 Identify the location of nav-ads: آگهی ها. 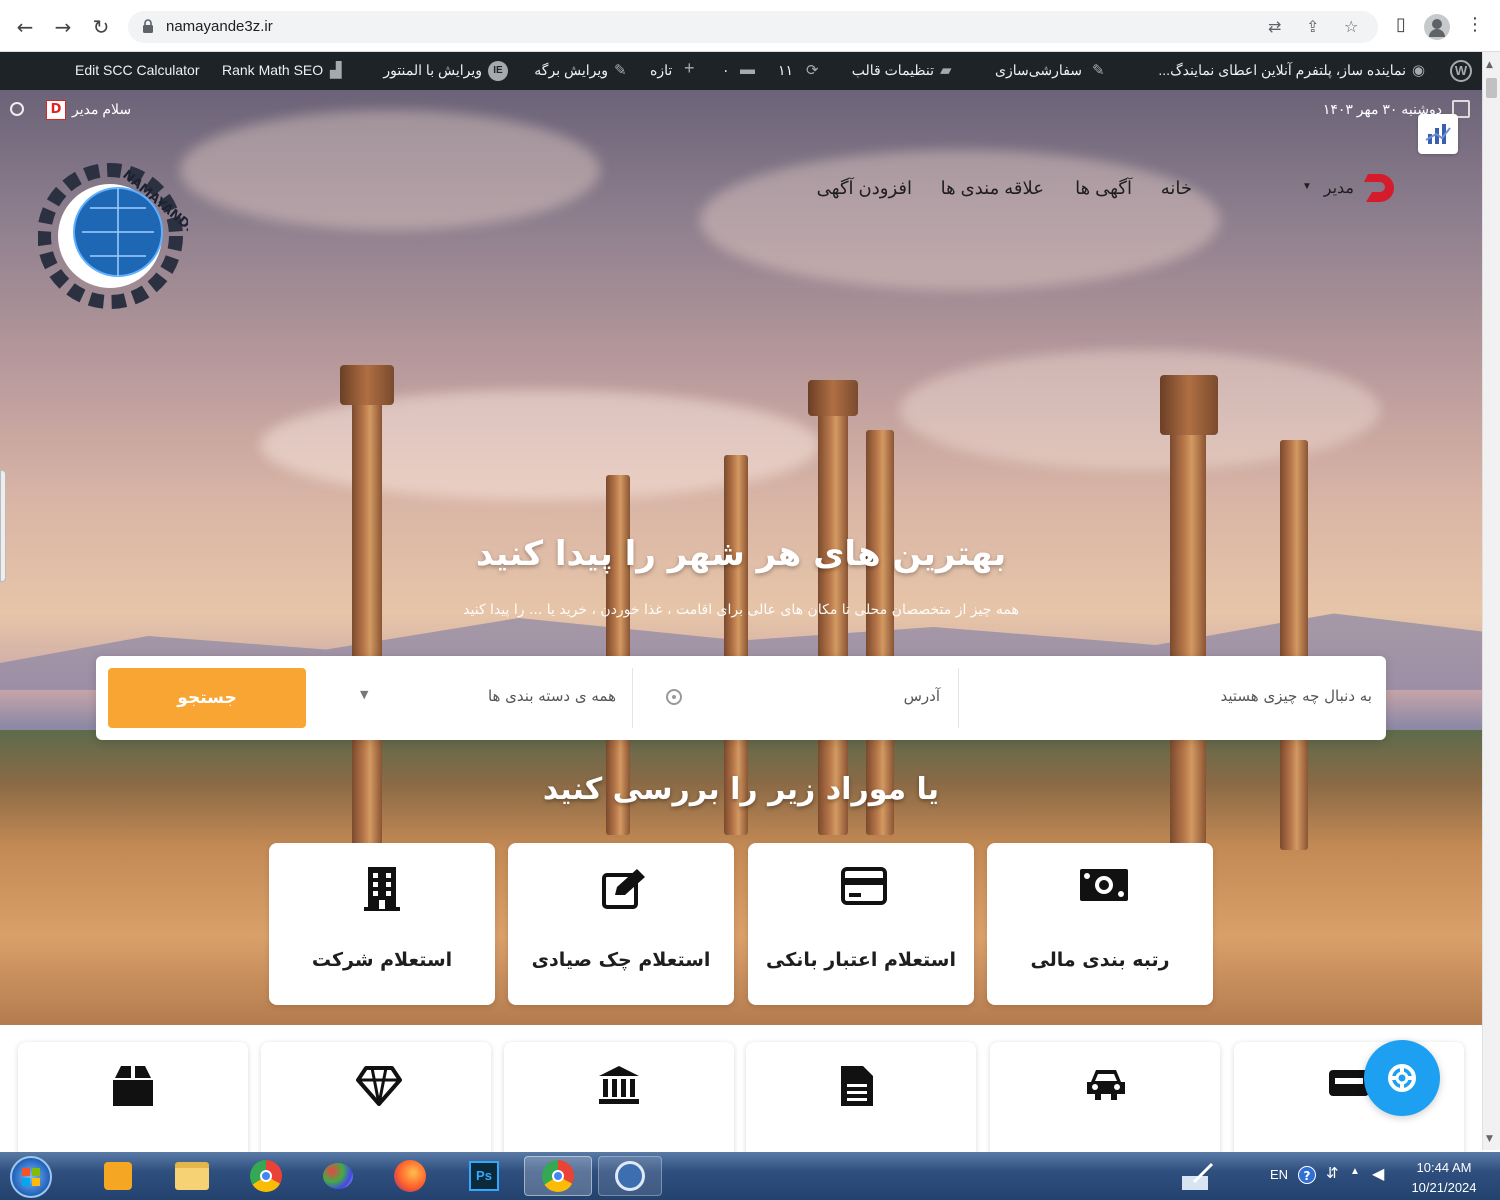
(1097, 188).